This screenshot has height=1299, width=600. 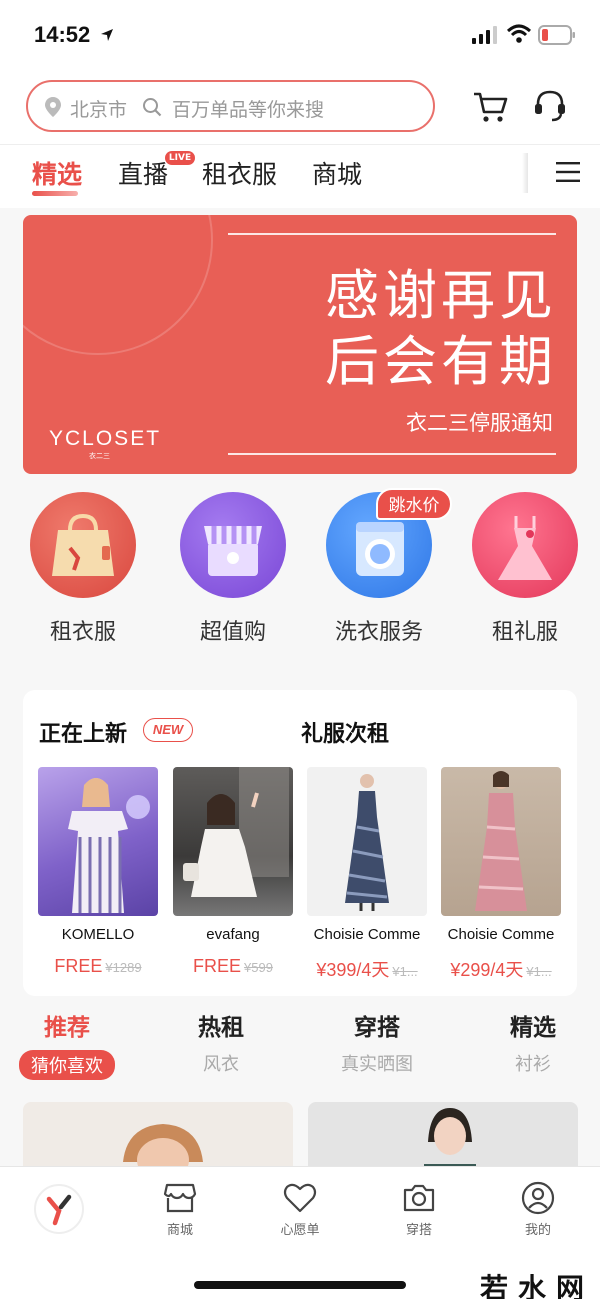 I want to click on banner-headline-2: 后会有期, so click(x=441, y=361).